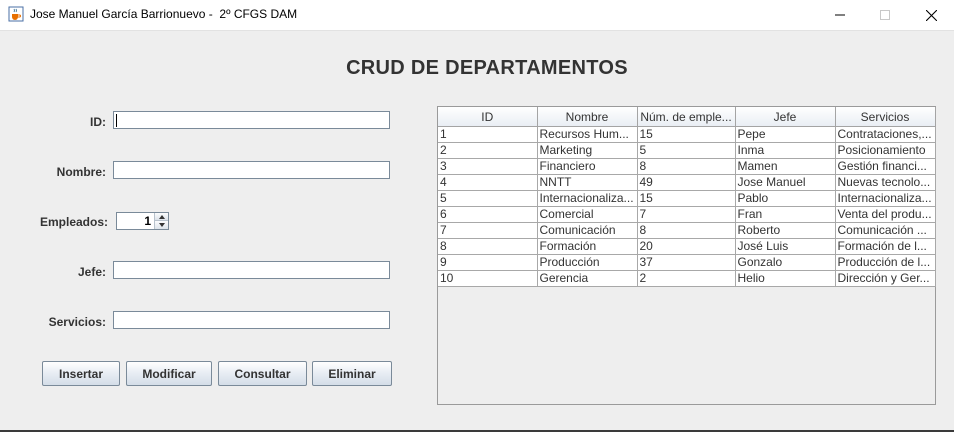 This screenshot has height=432, width=954. I want to click on cell-empleados: 7, so click(686, 214).